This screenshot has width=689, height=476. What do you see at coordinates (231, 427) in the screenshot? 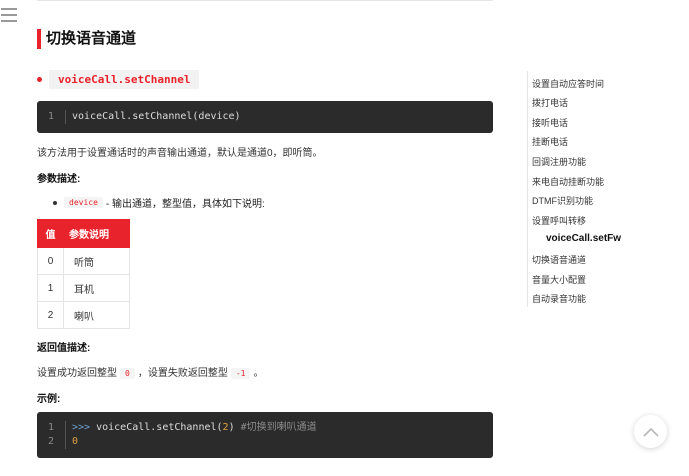
I see `code-close: )` at bounding box center [231, 427].